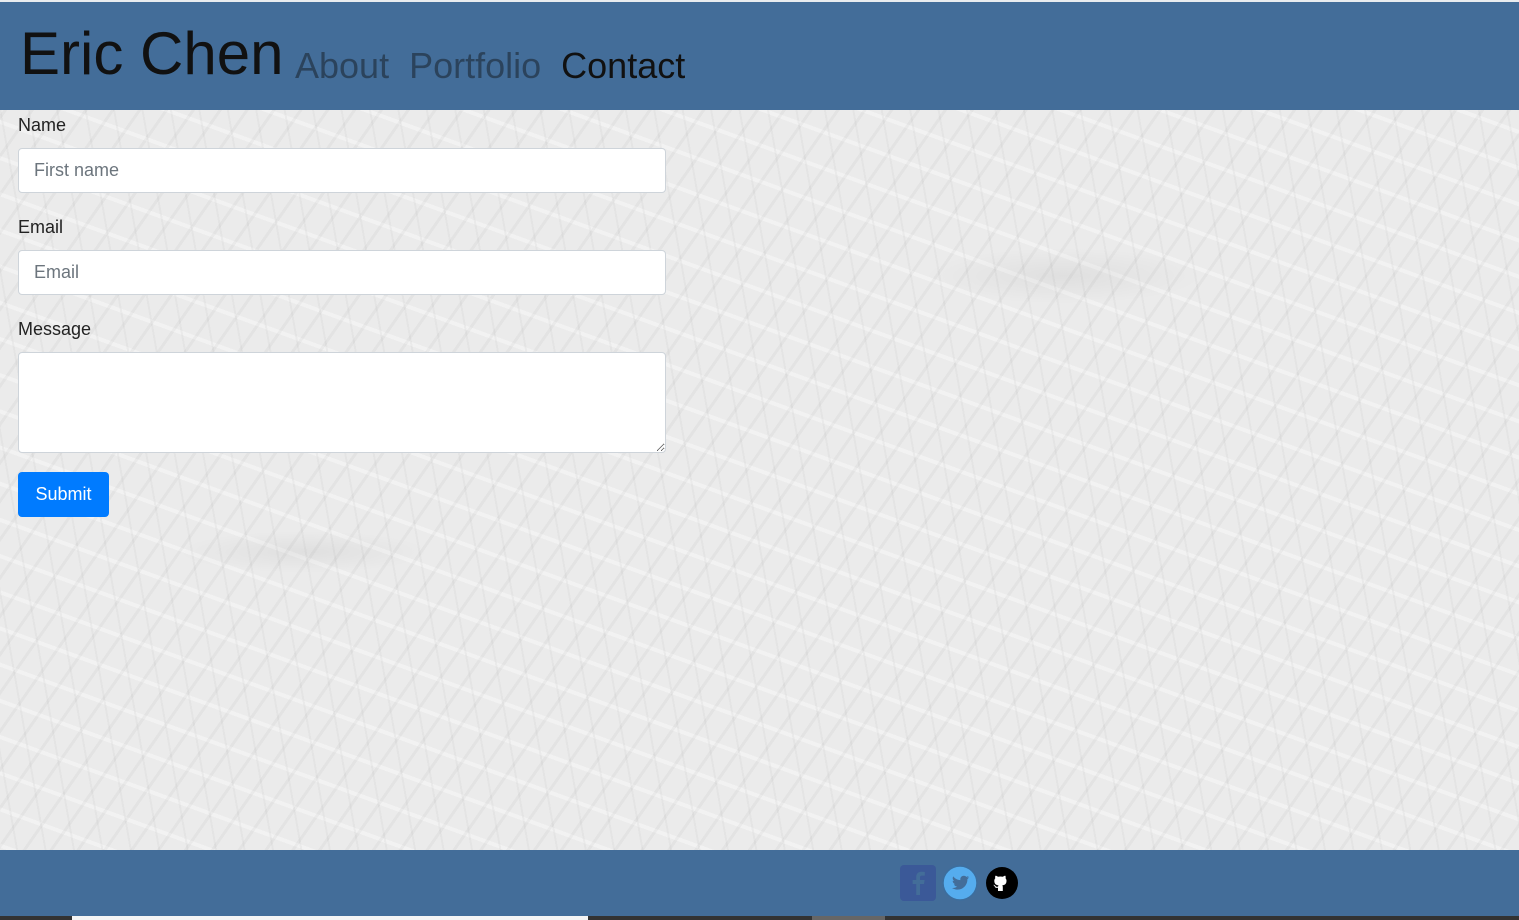 Image resolution: width=1519 pixels, height=920 pixels. I want to click on email-input, so click(342, 272).